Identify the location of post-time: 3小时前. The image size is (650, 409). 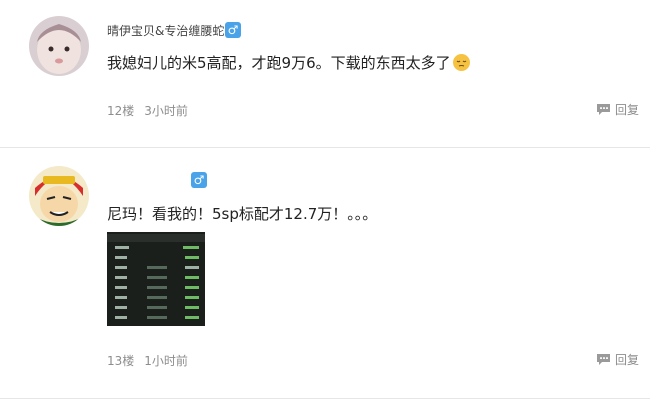
(166, 111).